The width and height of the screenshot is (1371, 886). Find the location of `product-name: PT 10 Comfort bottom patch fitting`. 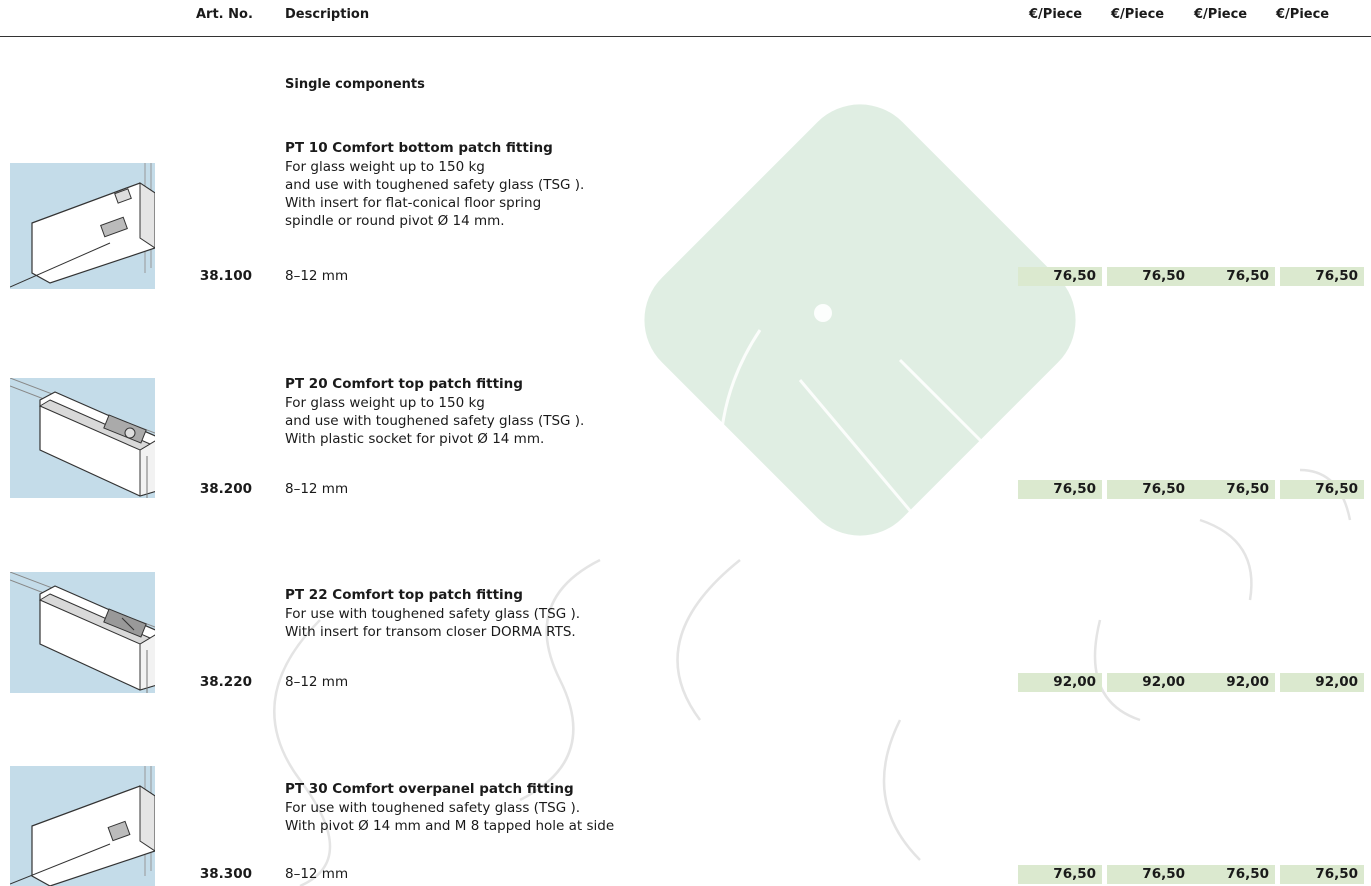

product-name: PT 10 Comfort bottom patch fitting is located at coordinates (419, 148).